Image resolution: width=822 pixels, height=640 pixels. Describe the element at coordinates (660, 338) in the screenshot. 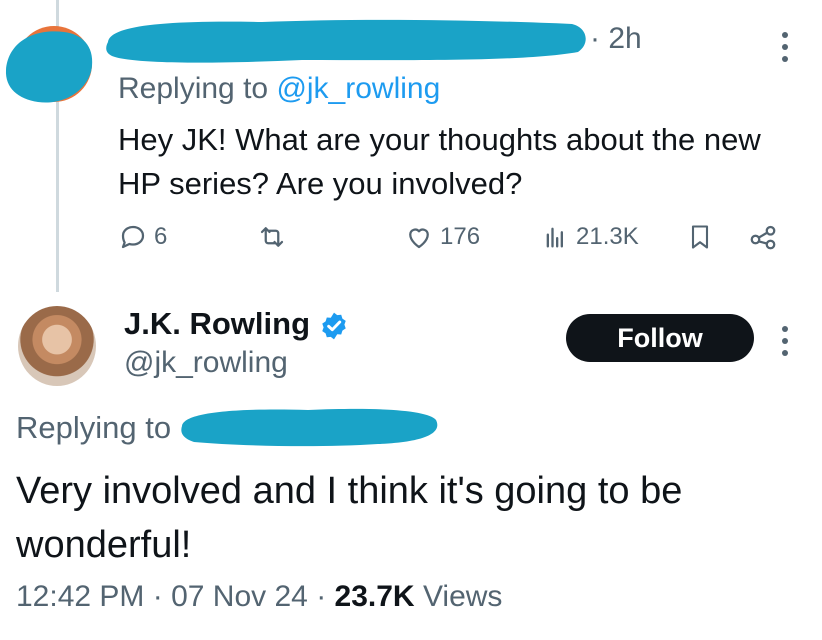

I see `follow-button: Follow` at that location.